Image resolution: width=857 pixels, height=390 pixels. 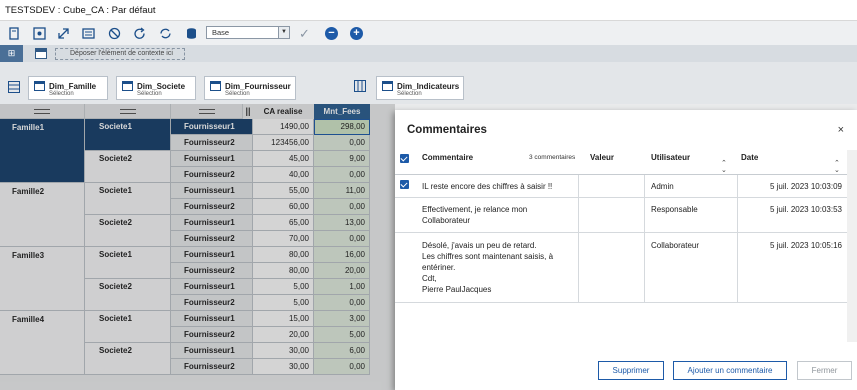 I want to click on ca-realise-value: 20,00, so click(x=283, y=335).